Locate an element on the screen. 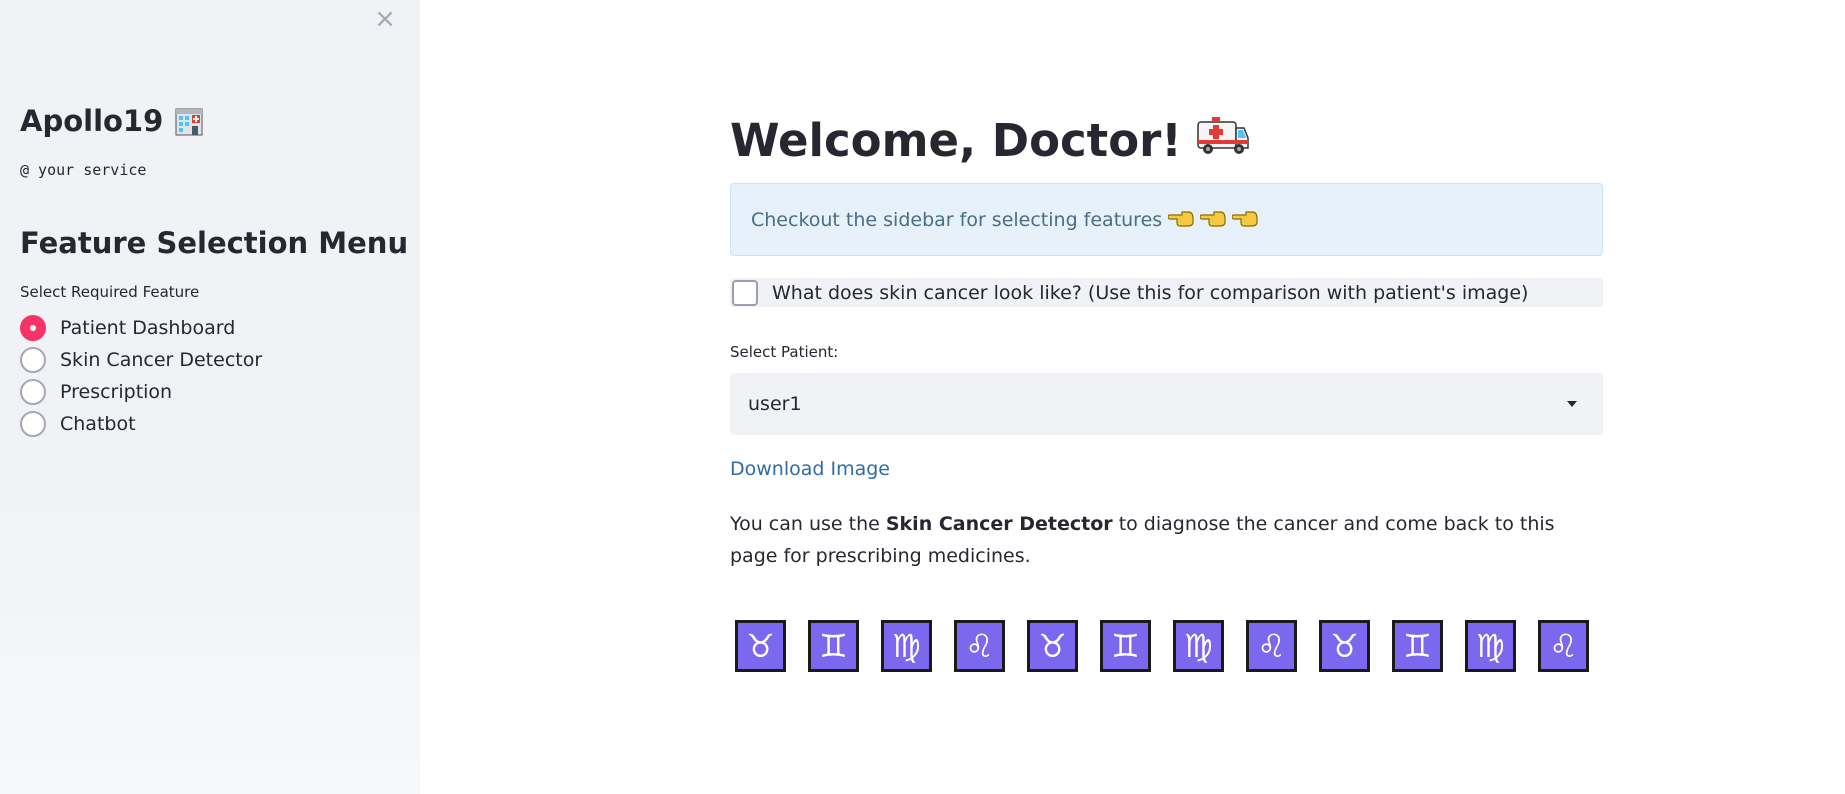 Image resolution: width=1845 pixels, height=794 pixels. radio-group-label: Select Required Feature is located at coordinates (110, 292).